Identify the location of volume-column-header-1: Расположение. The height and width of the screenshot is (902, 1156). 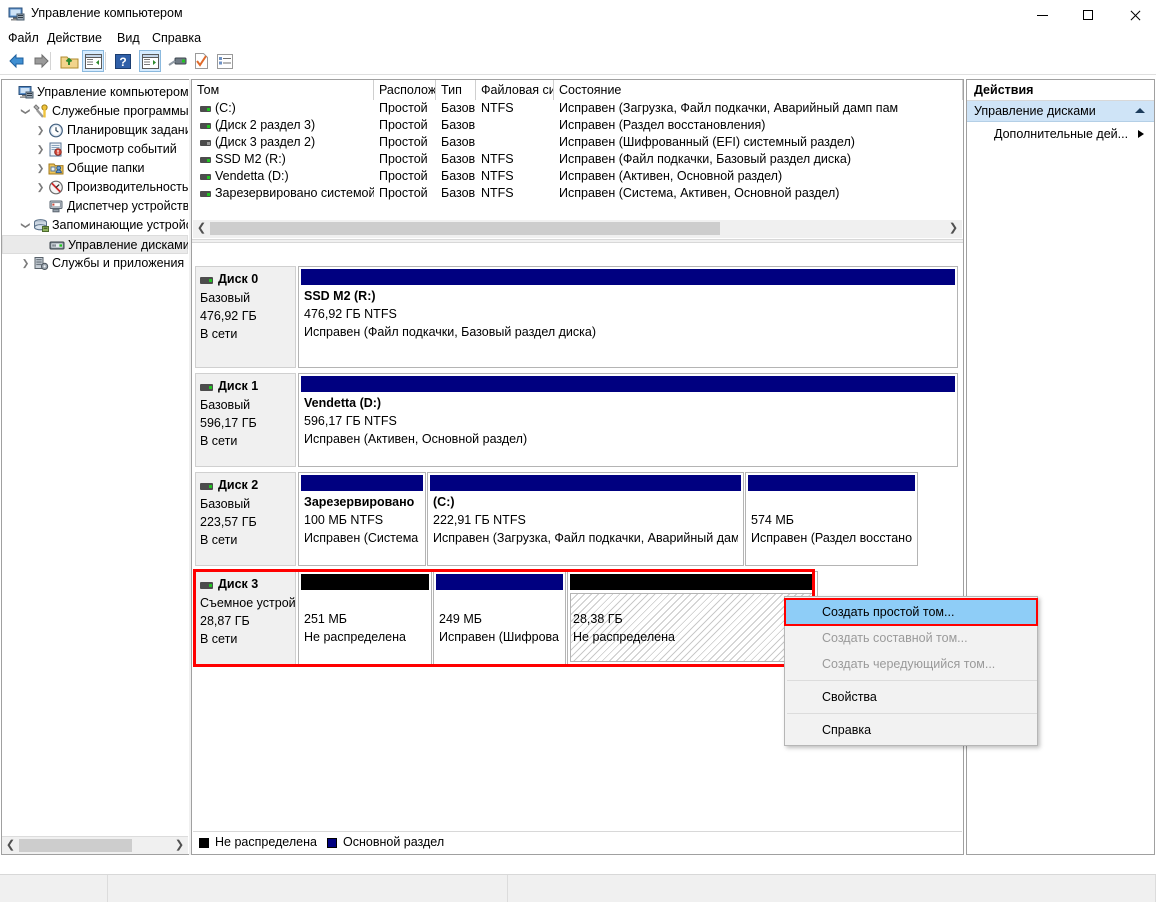
(405, 90).